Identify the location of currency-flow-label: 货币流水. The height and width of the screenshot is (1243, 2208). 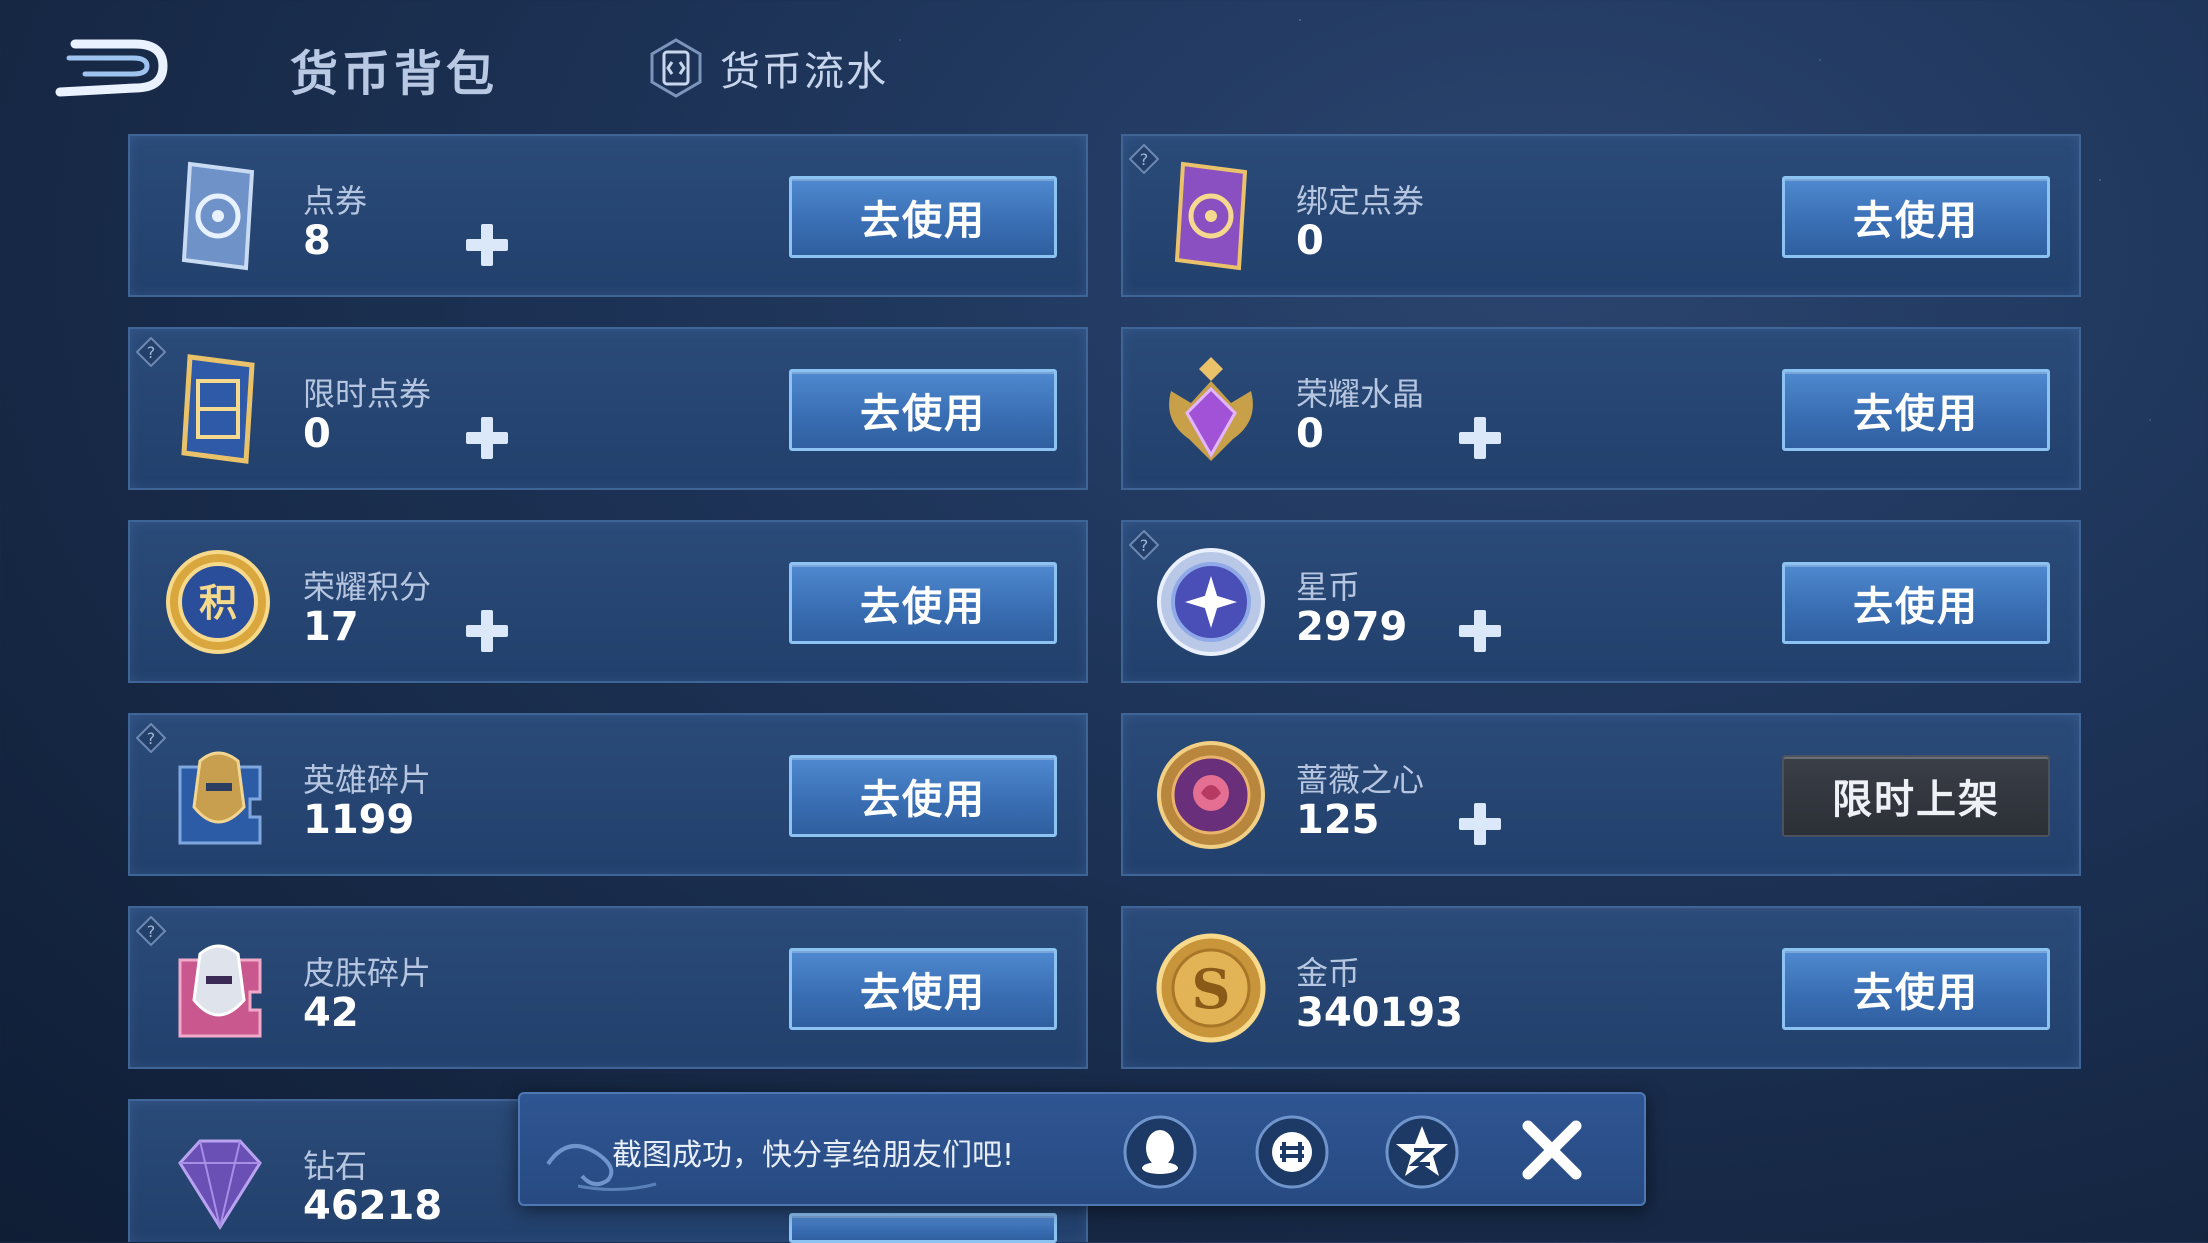
(804, 72).